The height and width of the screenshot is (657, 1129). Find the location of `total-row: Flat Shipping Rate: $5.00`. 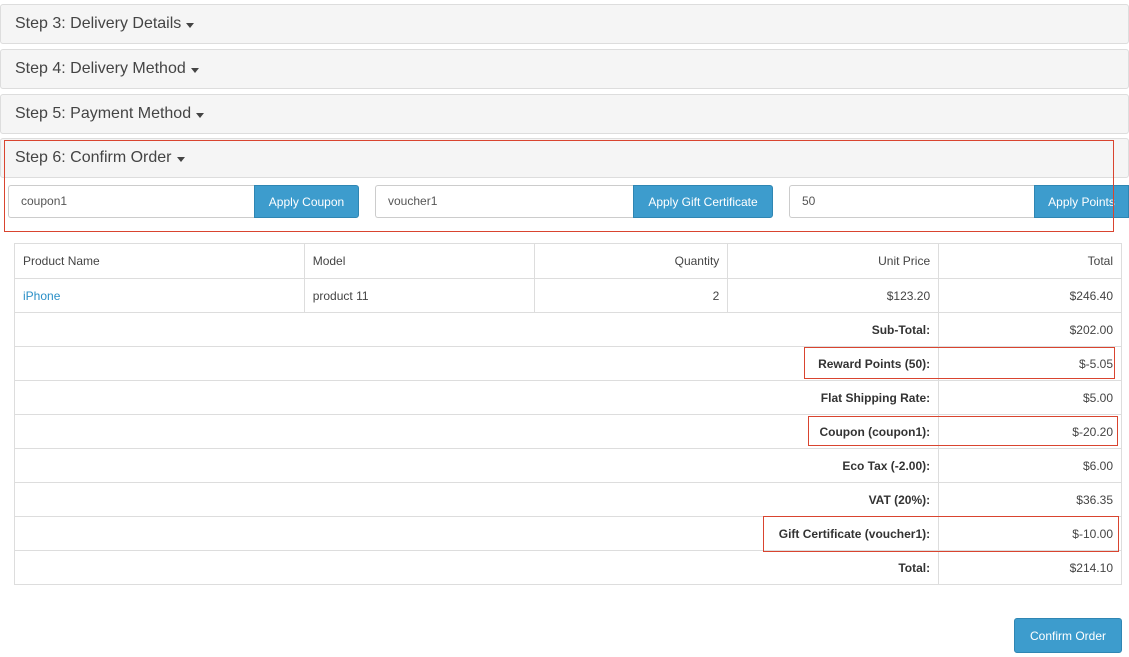

total-row: Flat Shipping Rate: $5.00 is located at coordinates (567, 397).